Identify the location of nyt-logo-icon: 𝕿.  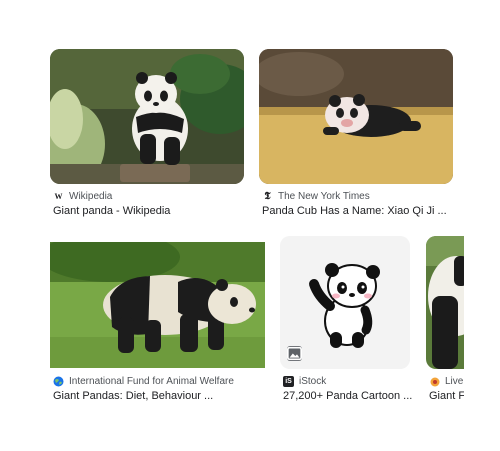
(267, 196).